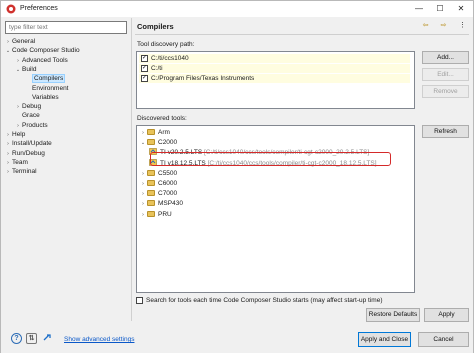 The width and height of the screenshot is (474, 353). I want to click on tree-item-label: Build, so click(29, 69).